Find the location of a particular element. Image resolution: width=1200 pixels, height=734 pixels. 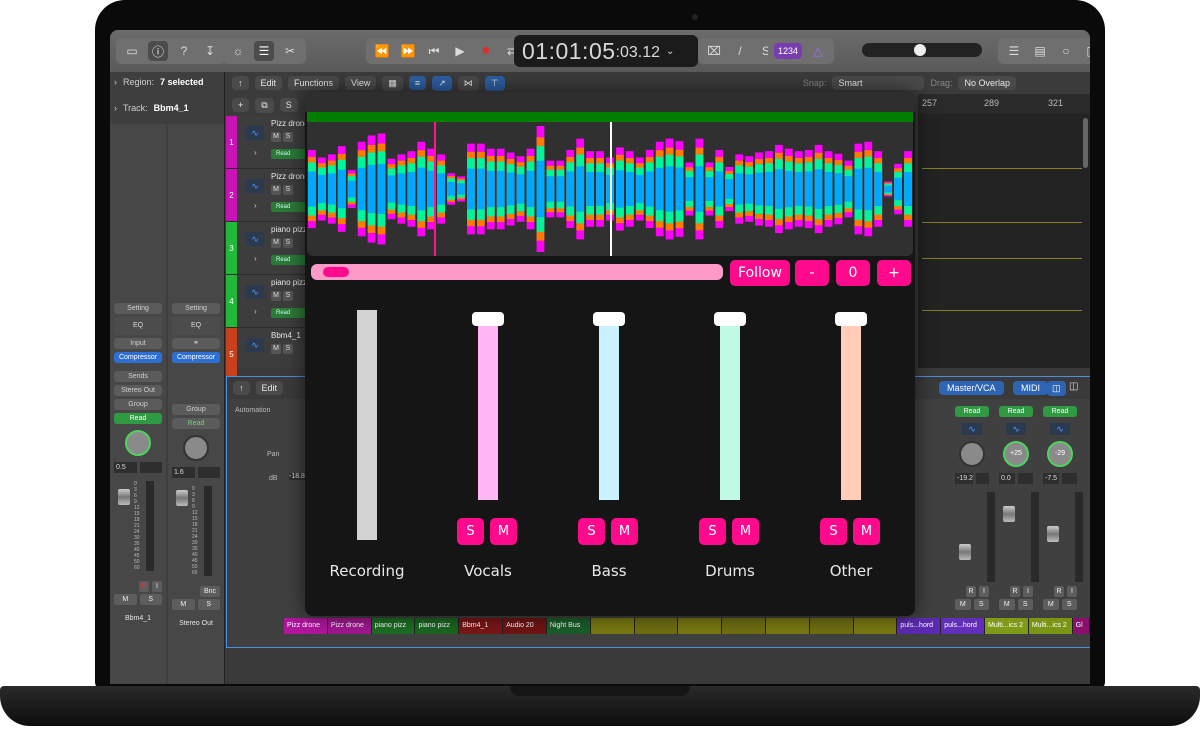

fast-forward-icon: ⏩ is located at coordinates (408, 51).